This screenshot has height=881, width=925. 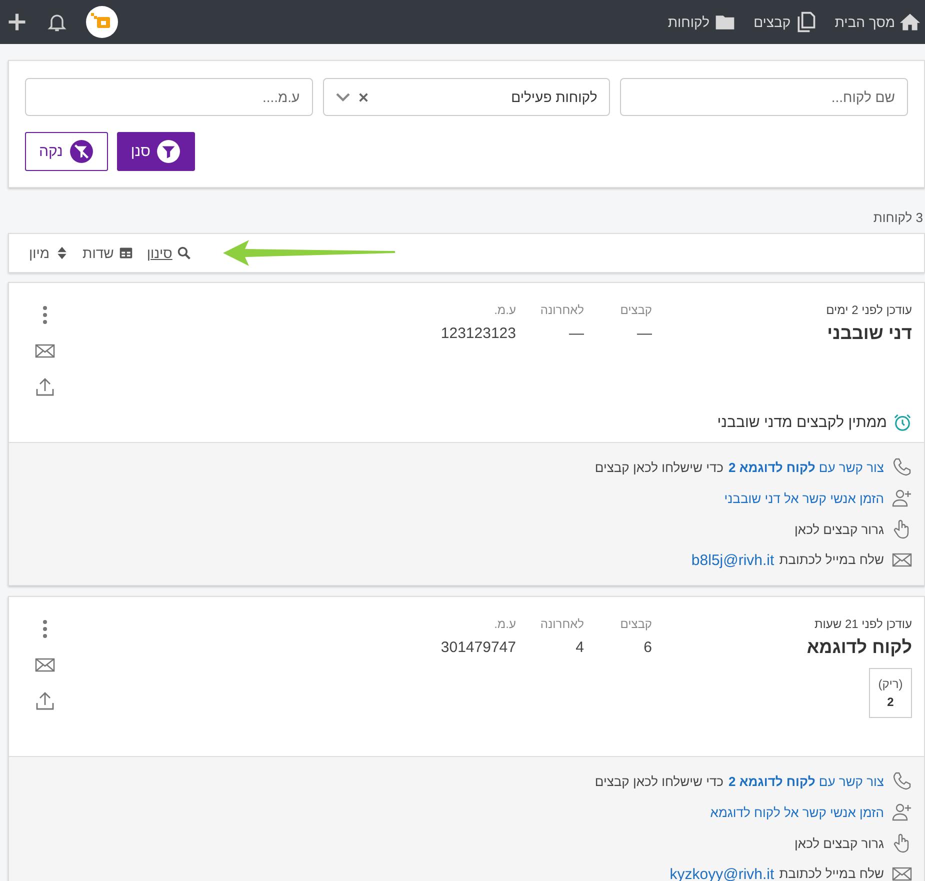 What do you see at coordinates (782, 647) in the screenshot?
I see `customer-name: לקוח לדוגמא` at bounding box center [782, 647].